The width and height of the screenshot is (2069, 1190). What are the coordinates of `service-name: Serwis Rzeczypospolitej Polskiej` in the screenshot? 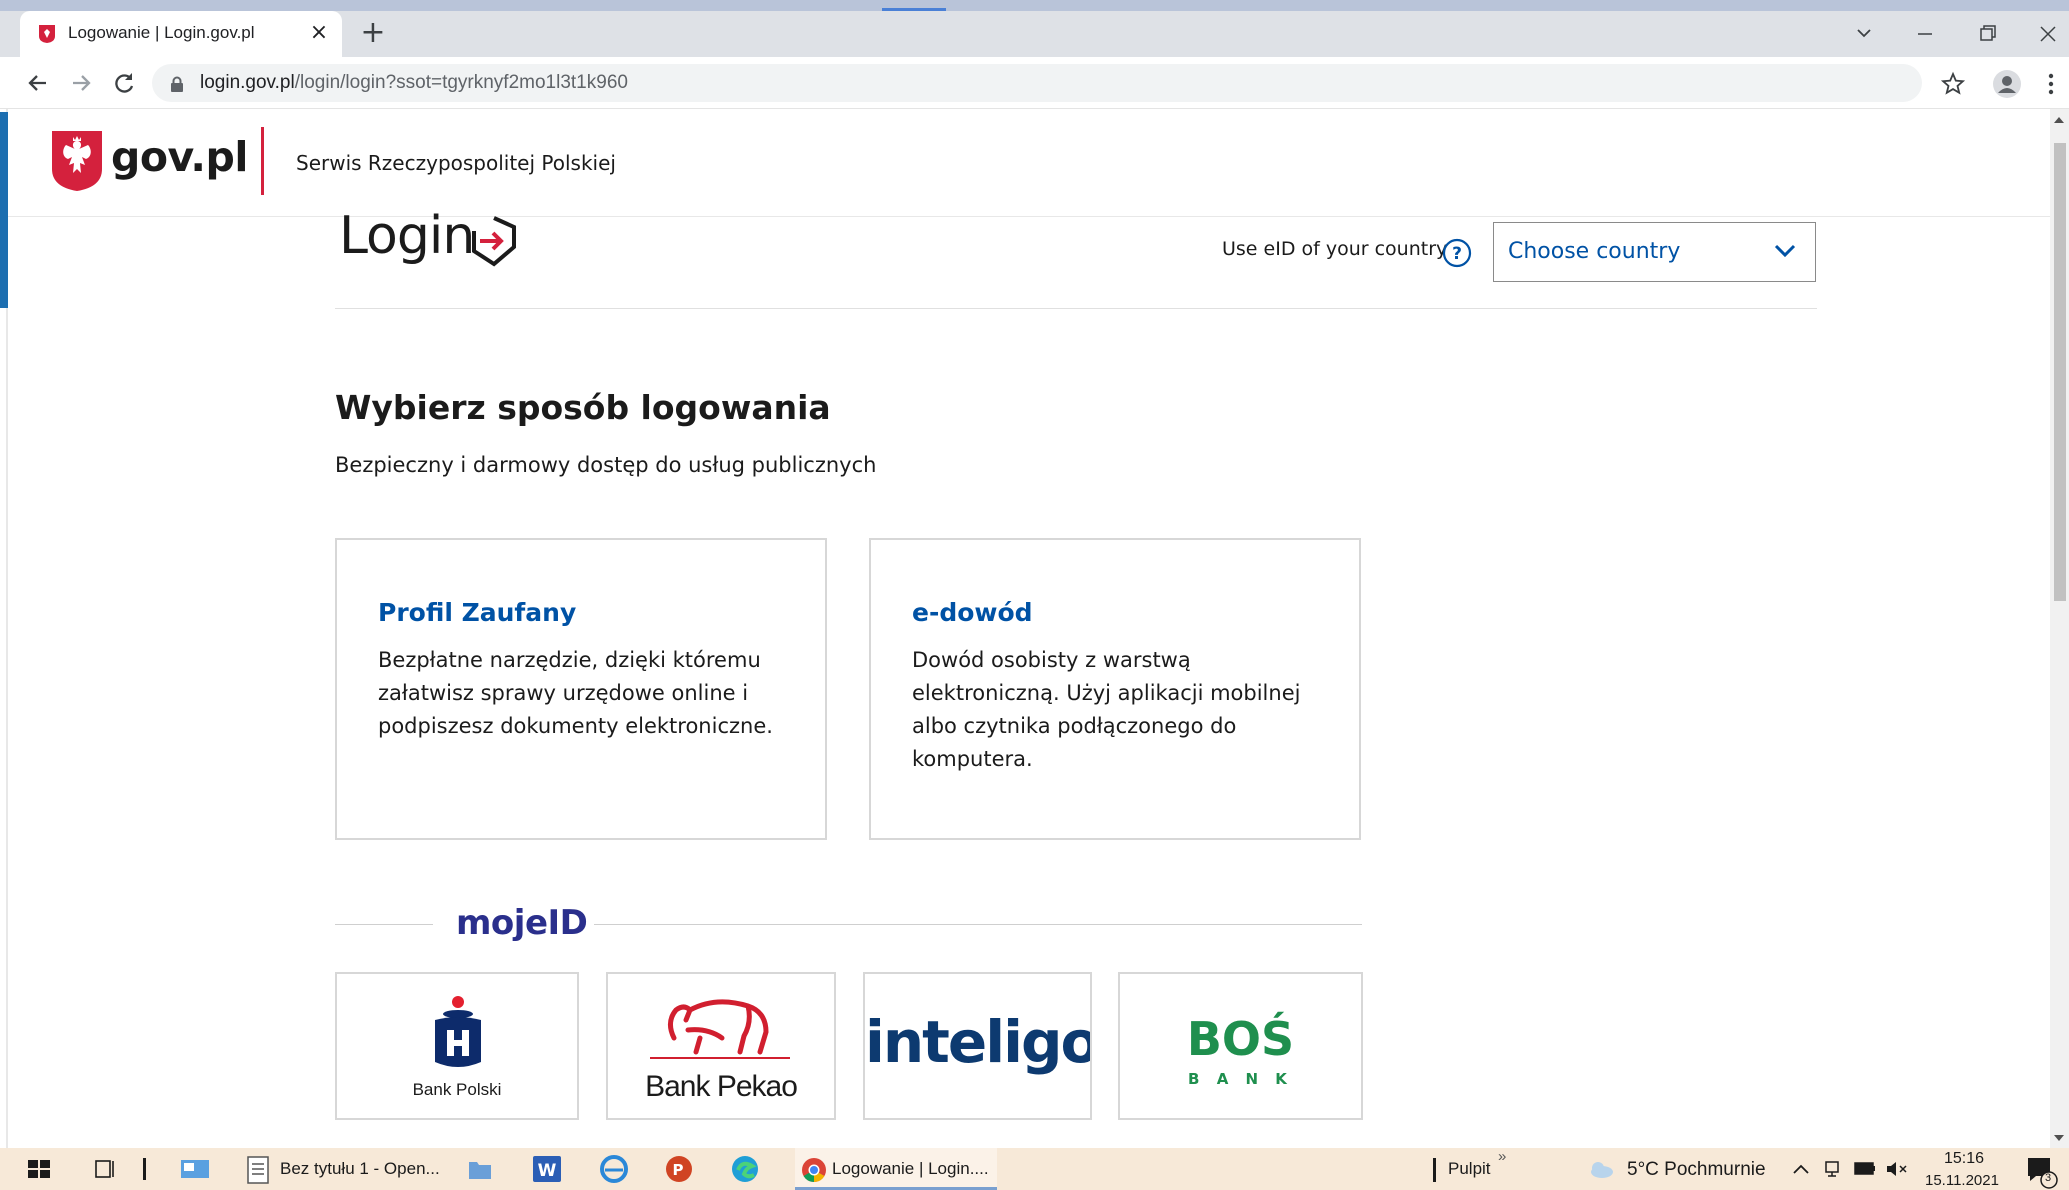 It's located at (456, 163).